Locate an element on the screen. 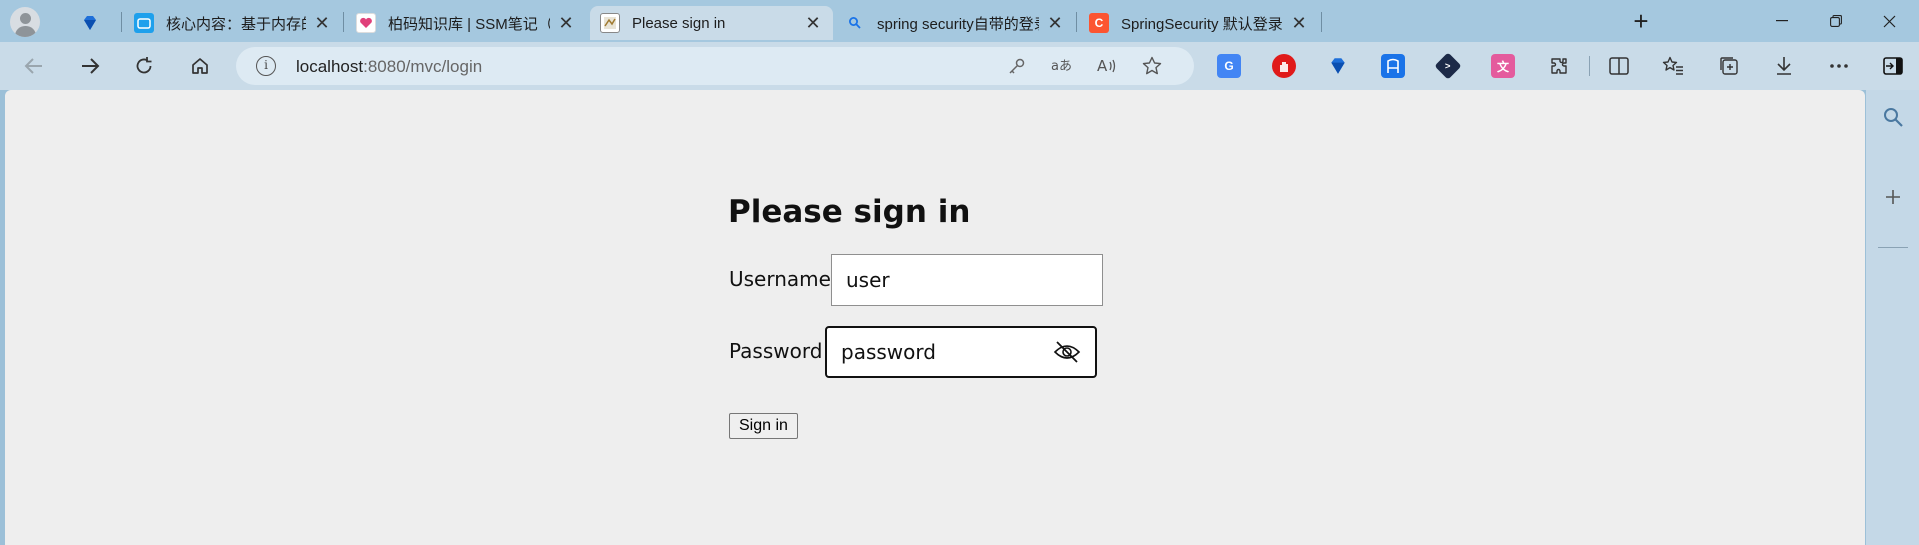 Image resolution: width=1919 pixels, height=545 pixels. username-label: Username is located at coordinates (780, 279).